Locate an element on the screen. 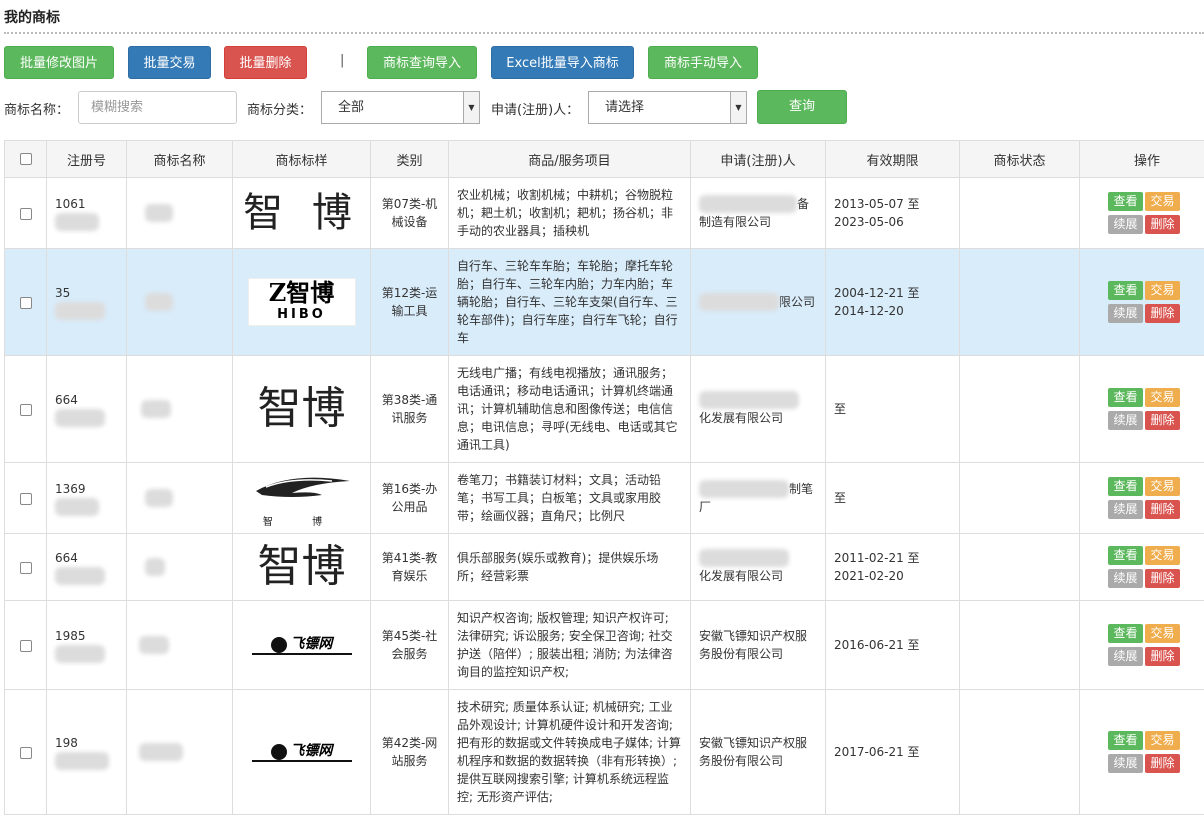  reg-no: 198 is located at coordinates (66, 742).